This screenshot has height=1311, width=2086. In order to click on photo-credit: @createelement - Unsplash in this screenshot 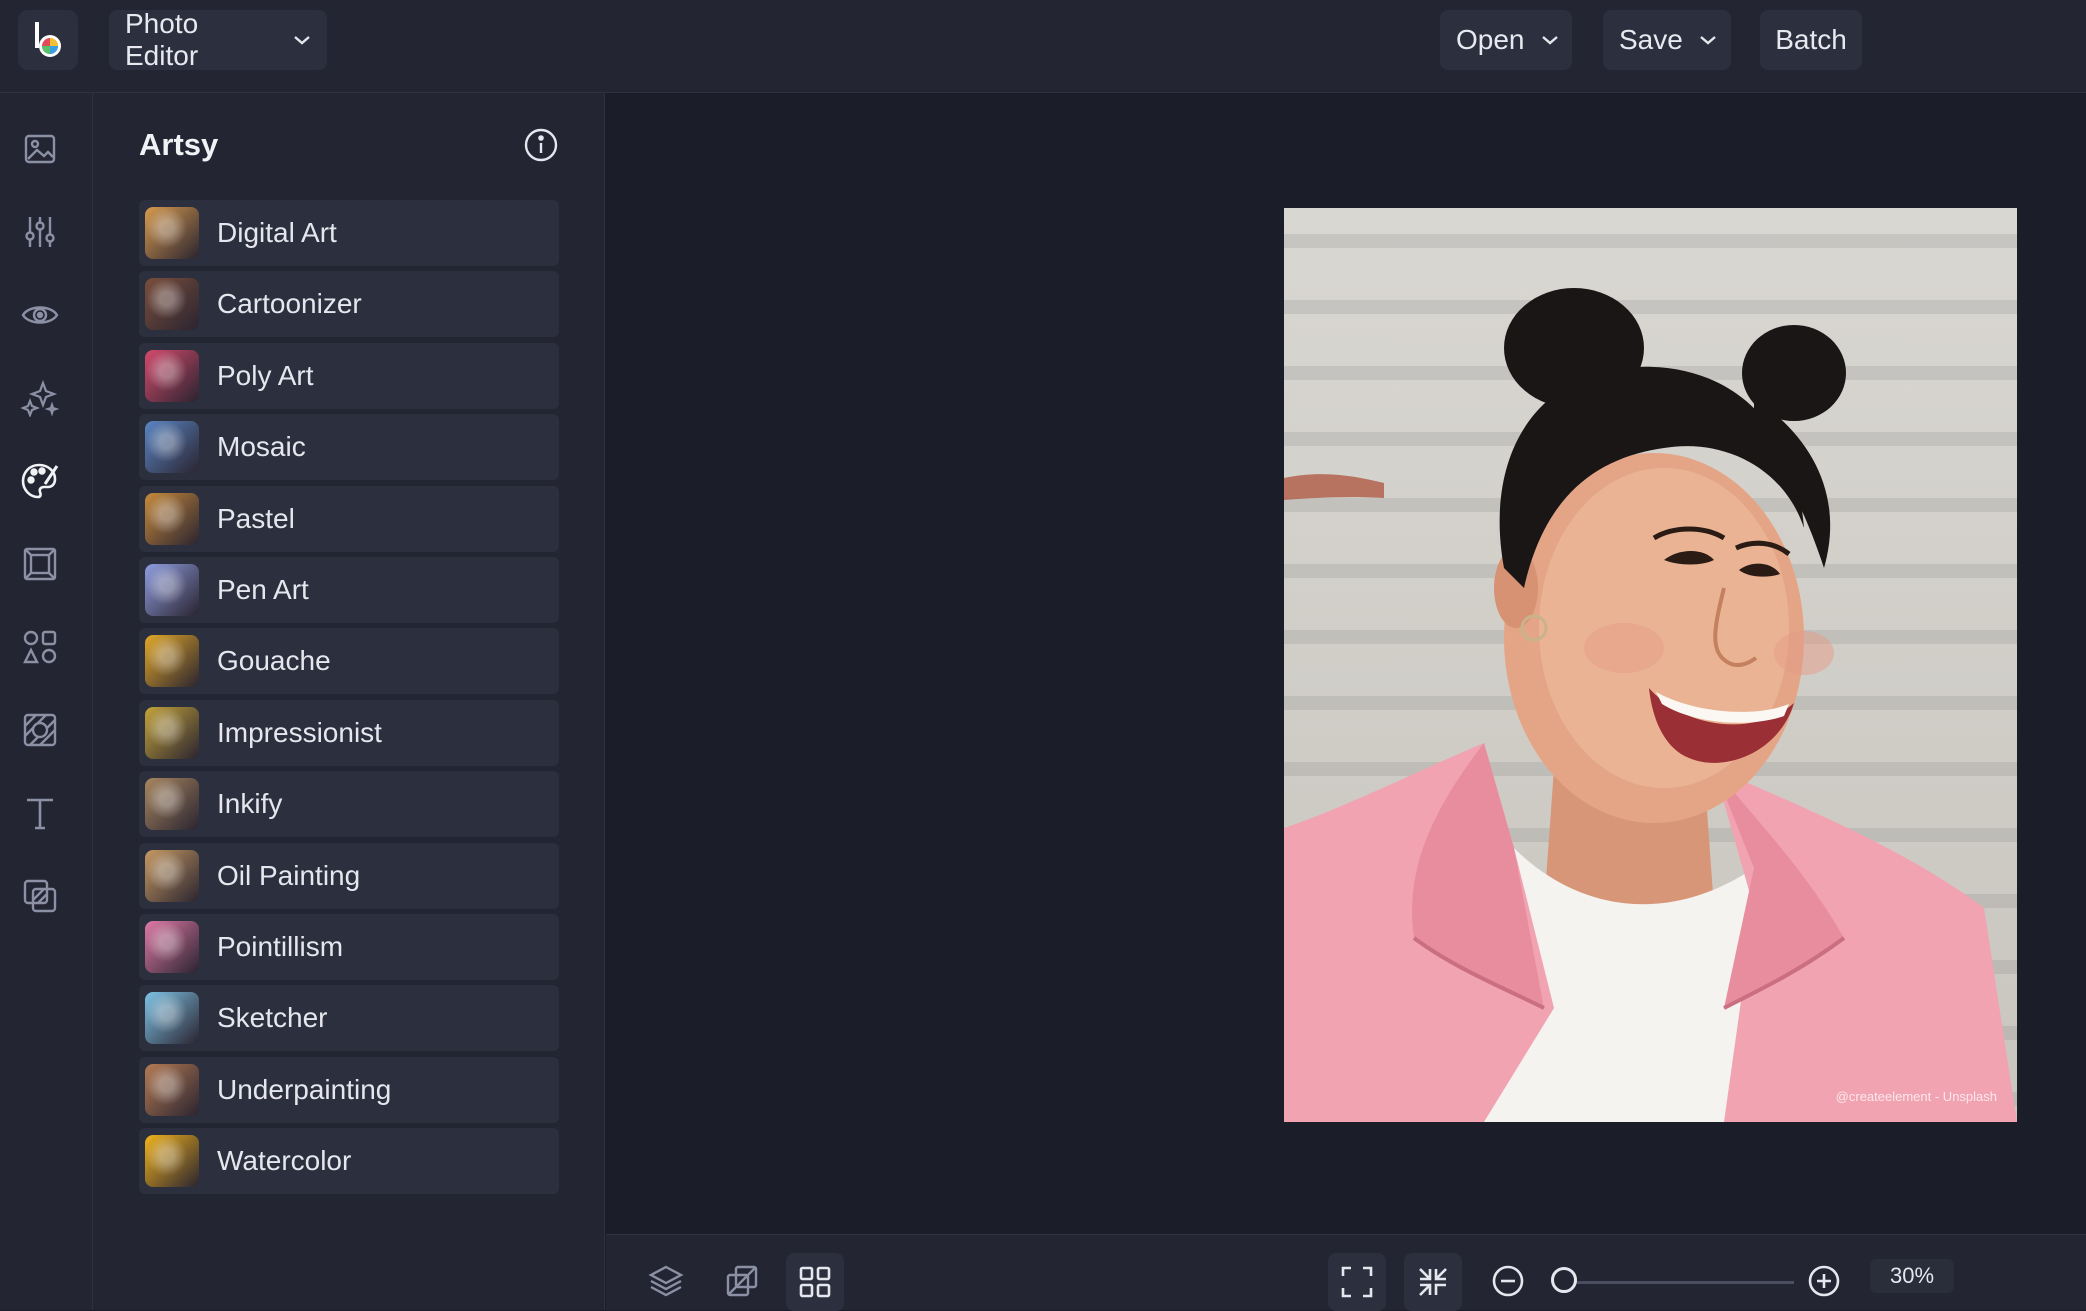, I will do `click(1916, 1096)`.